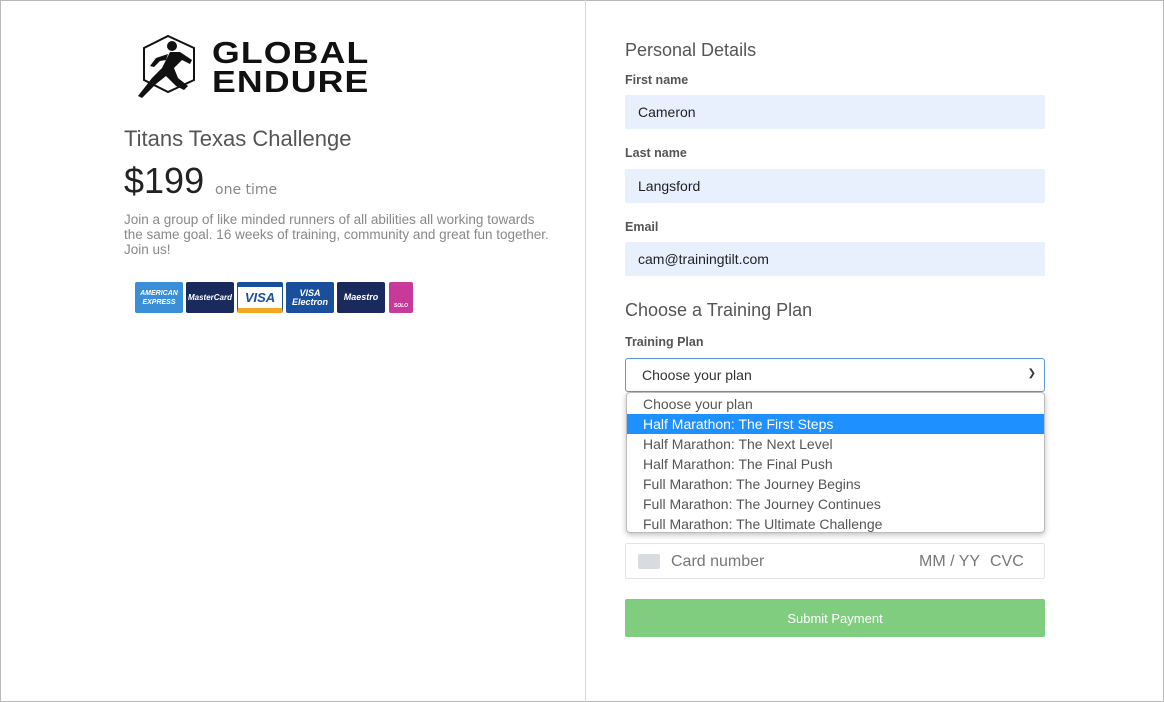 This screenshot has width=1164, height=702. I want to click on plan-option: Full Marathon: The Journey Begins, so click(835, 484).